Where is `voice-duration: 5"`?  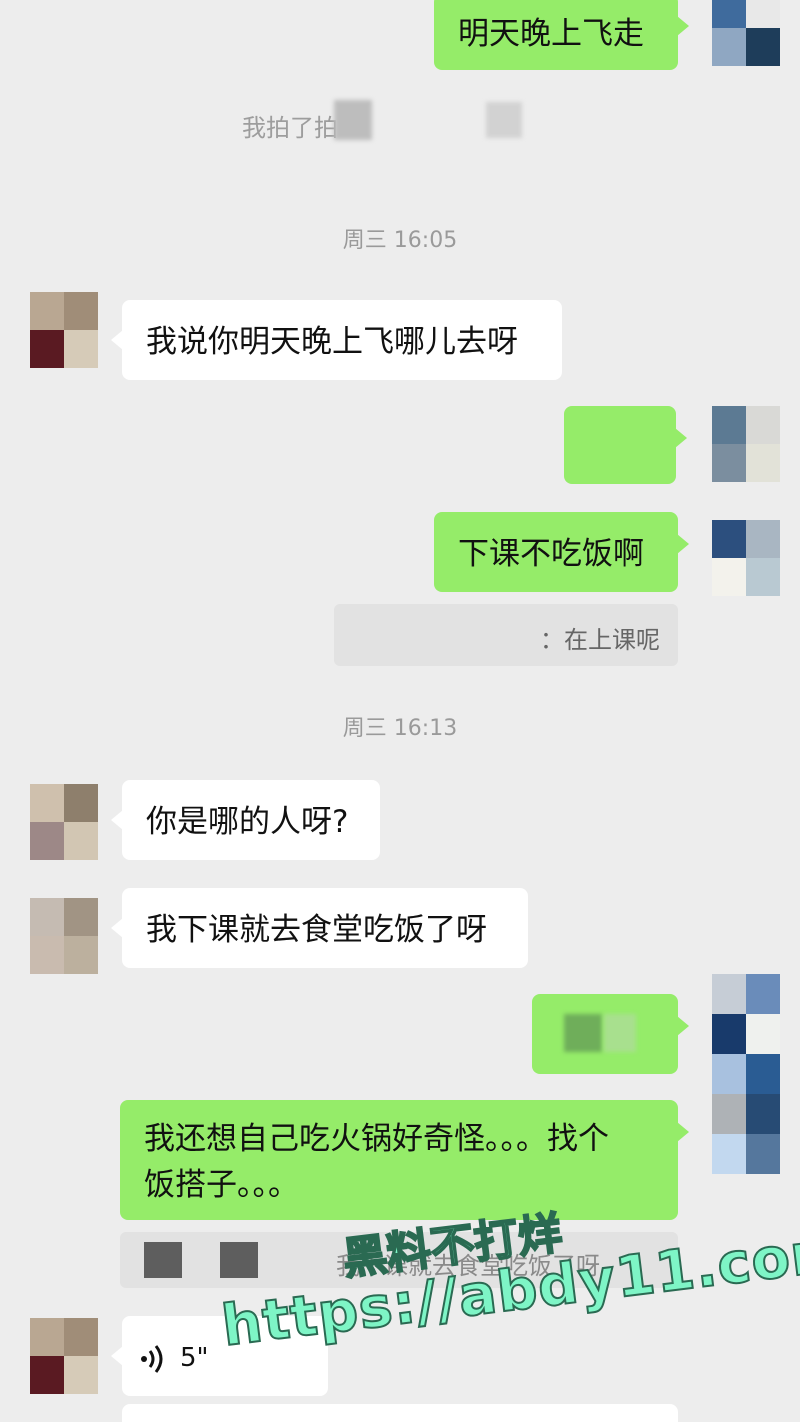 voice-duration: 5" is located at coordinates (194, 1358).